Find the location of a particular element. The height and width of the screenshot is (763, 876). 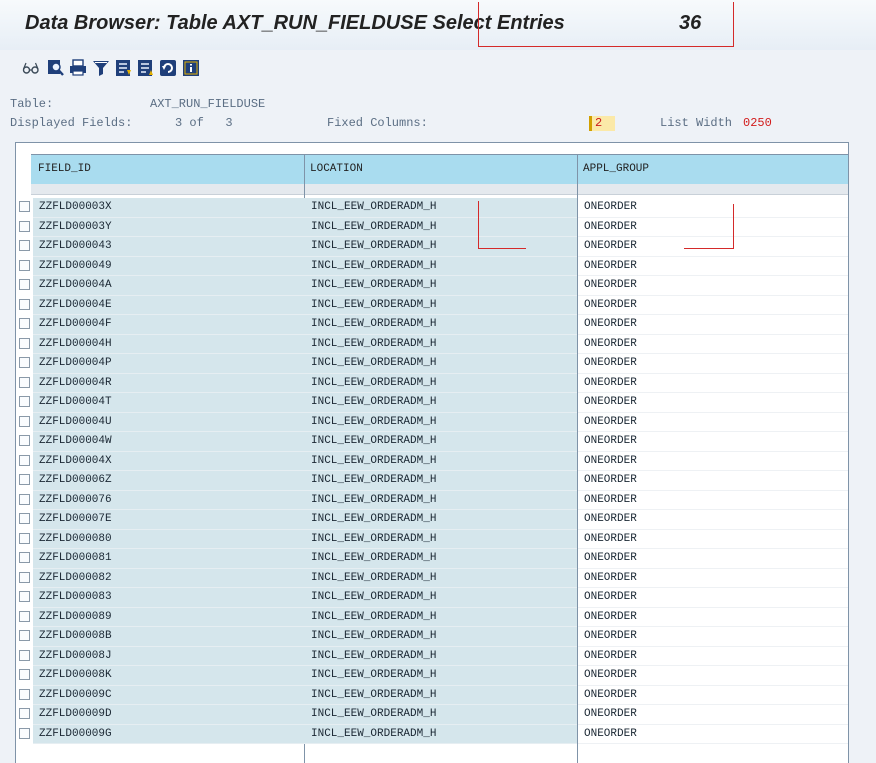

cell-field-id: ZZFLD00004W is located at coordinates (176, 442).